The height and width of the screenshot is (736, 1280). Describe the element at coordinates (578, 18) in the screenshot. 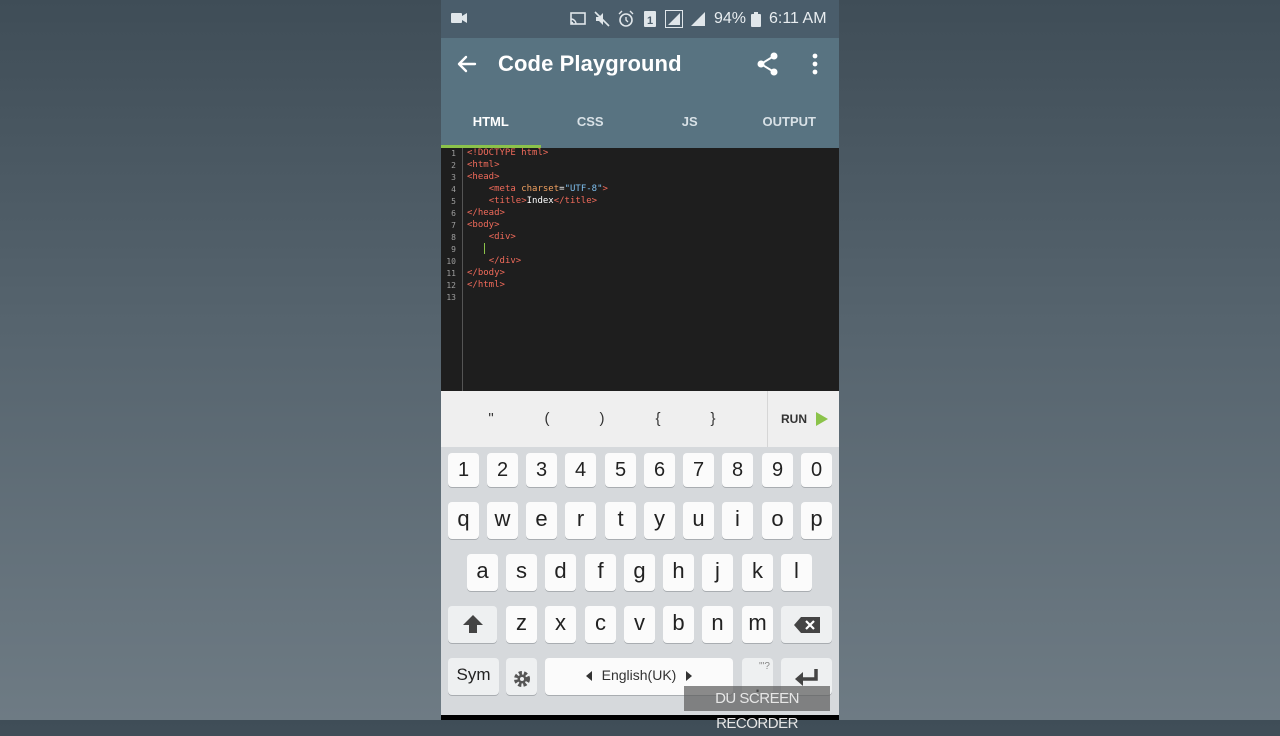

I see `cast-icon` at that location.